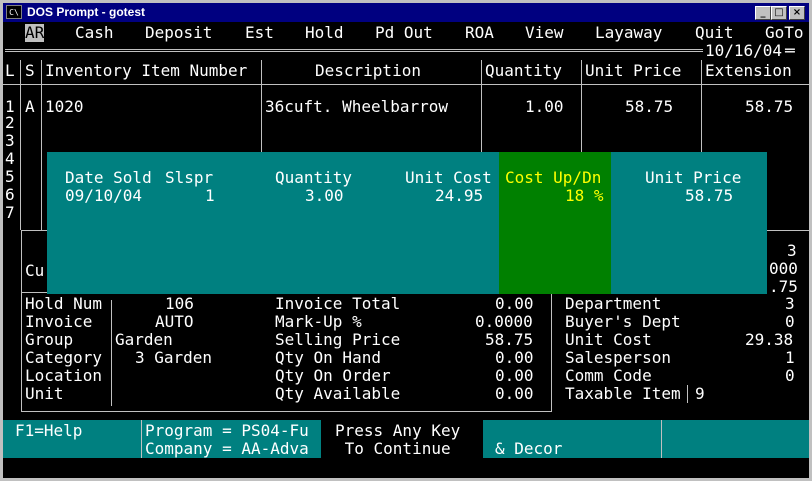 Image resolution: width=812 pixels, height=481 pixels. Describe the element at coordinates (544, 33) in the screenshot. I see `menu-item-view: View` at that location.